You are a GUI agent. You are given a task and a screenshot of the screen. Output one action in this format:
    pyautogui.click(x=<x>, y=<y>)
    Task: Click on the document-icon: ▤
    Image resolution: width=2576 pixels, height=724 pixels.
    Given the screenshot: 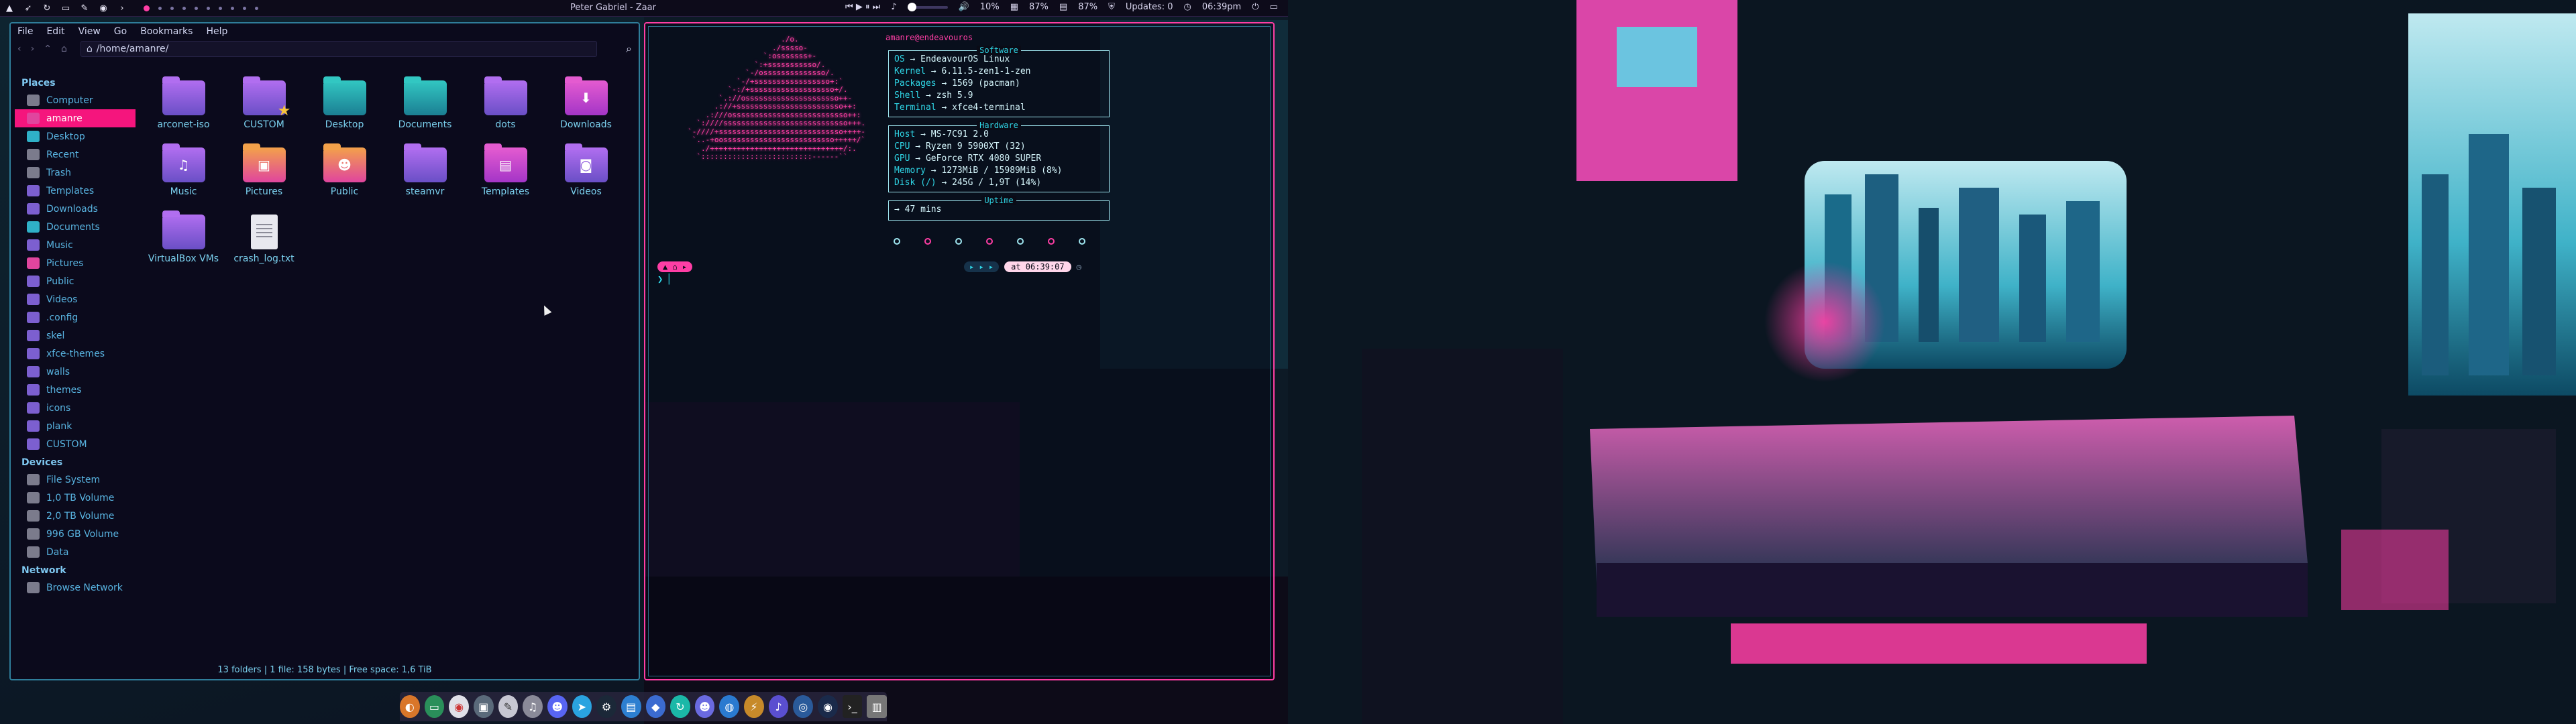 What is the action you would take?
    pyautogui.click(x=631, y=707)
    